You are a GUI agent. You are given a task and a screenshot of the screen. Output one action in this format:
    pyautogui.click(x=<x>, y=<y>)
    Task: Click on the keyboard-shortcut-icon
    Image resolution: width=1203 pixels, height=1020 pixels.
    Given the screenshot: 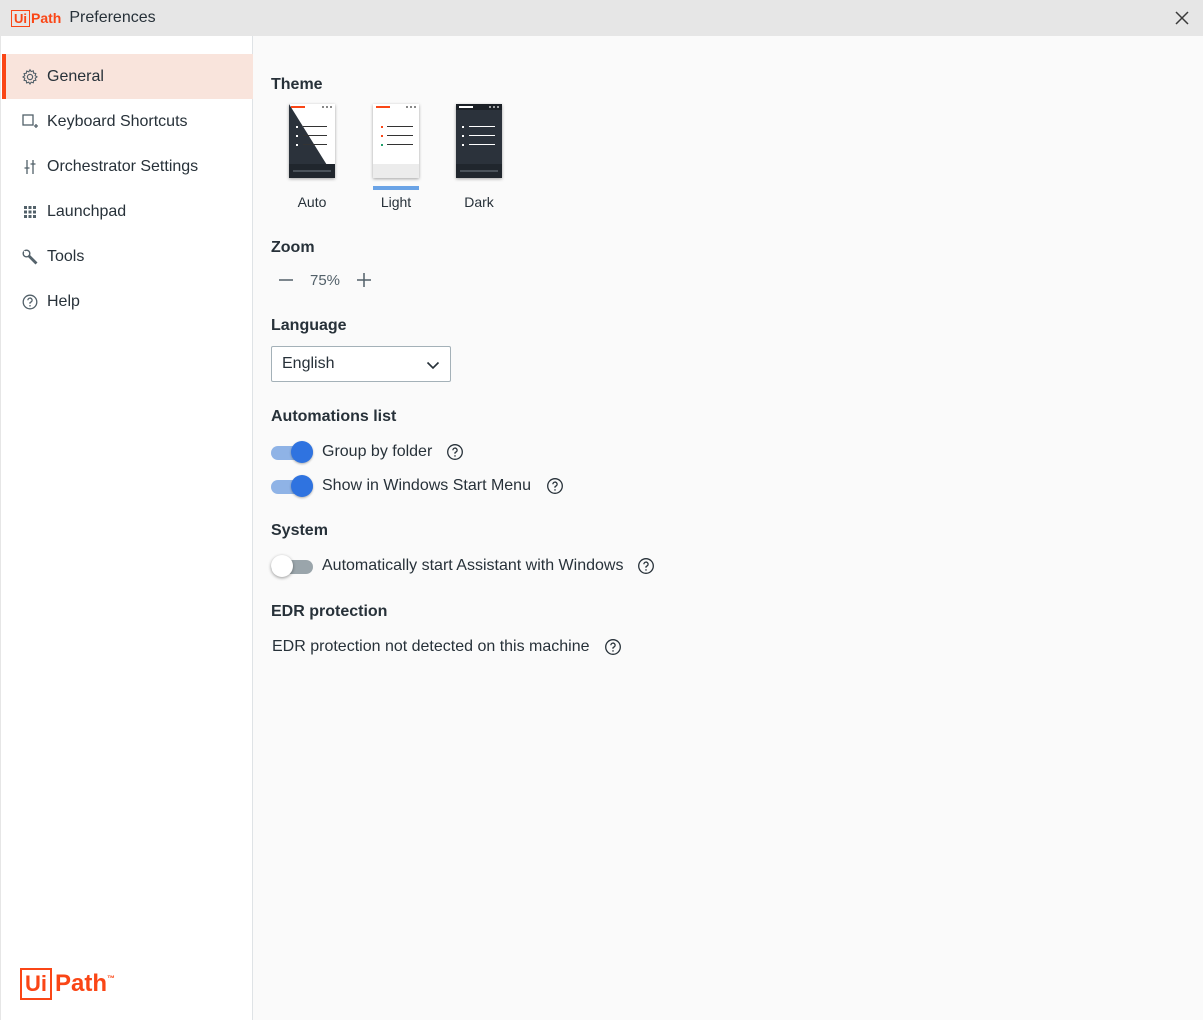 What is the action you would take?
    pyautogui.click(x=30, y=122)
    